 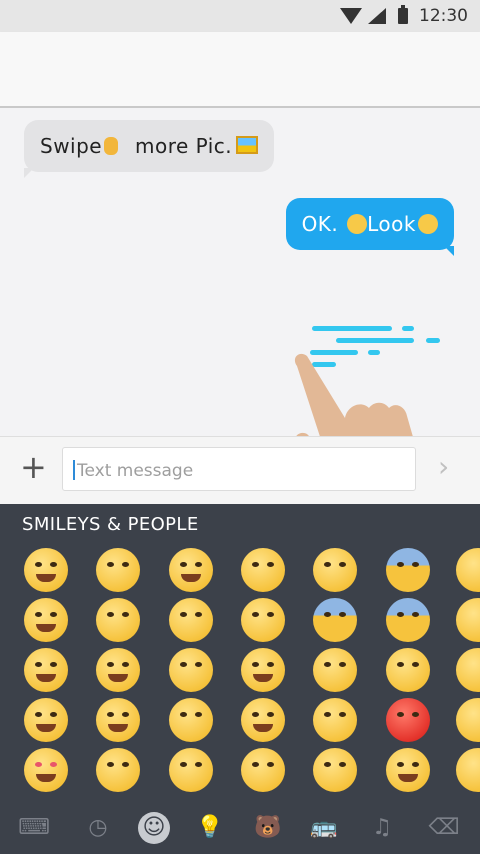 What do you see at coordinates (240, 16) in the screenshot?
I see `status-bar: 12:30` at bounding box center [240, 16].